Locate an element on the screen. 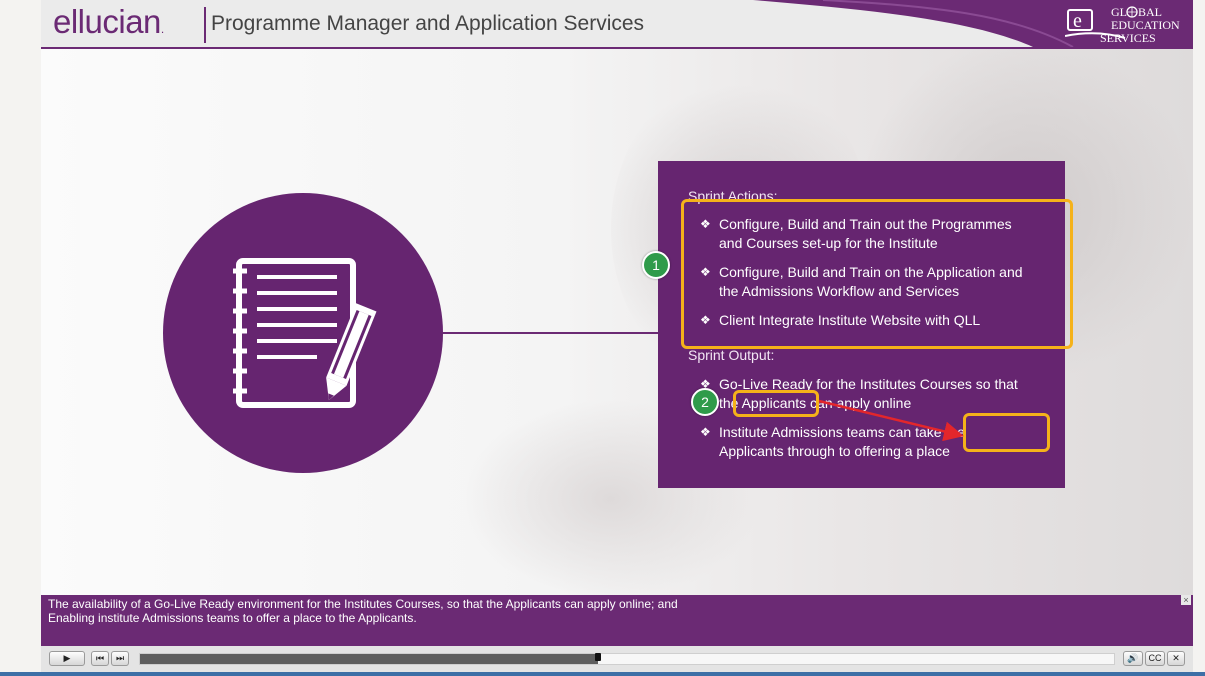 This screenshot has height=676, width=1205. os-taskbar is located at coordinates (602, 674).